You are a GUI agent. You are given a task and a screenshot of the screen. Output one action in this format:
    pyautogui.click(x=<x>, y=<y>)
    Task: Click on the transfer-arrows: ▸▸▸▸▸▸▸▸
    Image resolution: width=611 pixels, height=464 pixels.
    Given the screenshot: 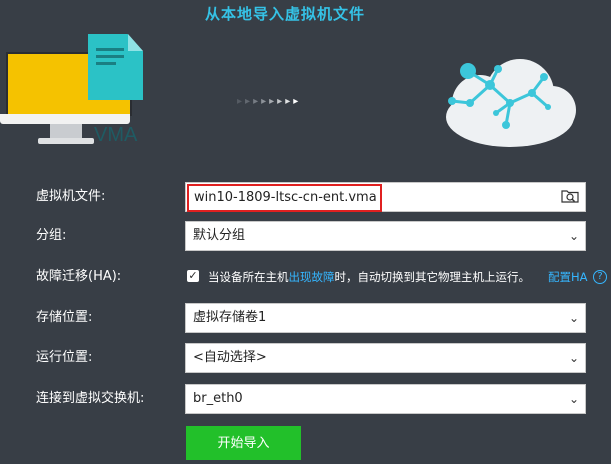 What is the action you would take?
    pyautogui.click(x=269, y=101)
    